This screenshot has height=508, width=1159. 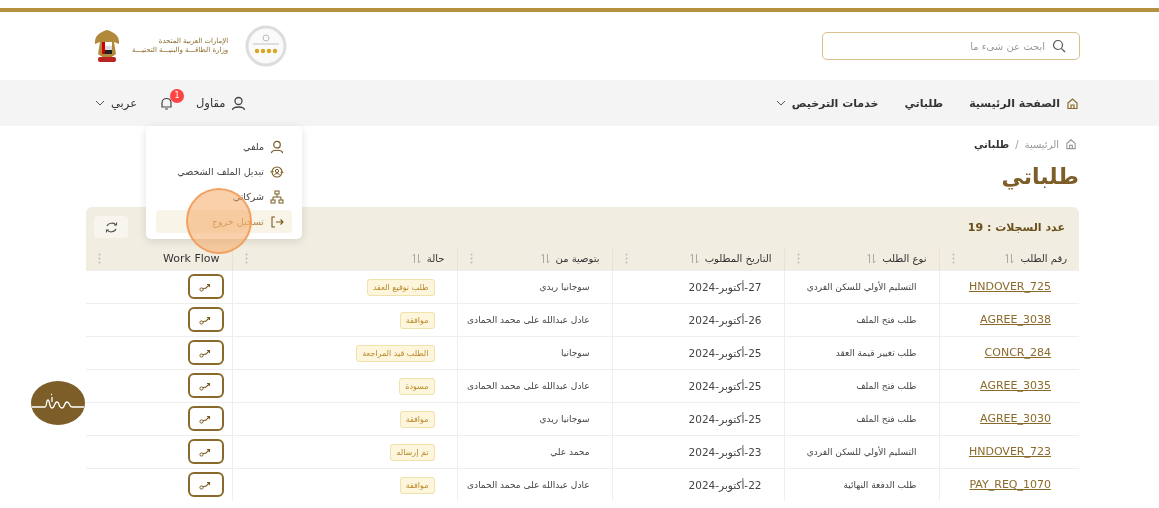 What do you see at coordinates (1040, 176) in the screenshot?
I see `page-title: طلباتي` at bounding box center [1040, 176].